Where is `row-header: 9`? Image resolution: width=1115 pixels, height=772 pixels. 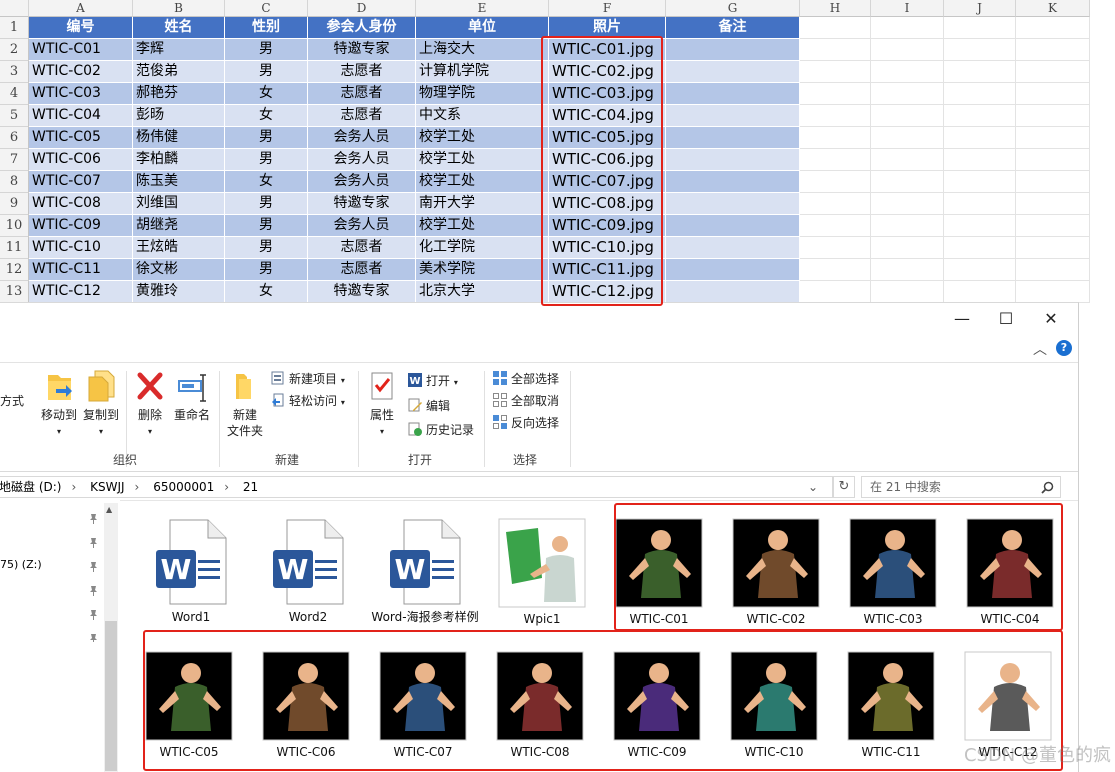 row-header: 9 is located at coordinates (14, 204).